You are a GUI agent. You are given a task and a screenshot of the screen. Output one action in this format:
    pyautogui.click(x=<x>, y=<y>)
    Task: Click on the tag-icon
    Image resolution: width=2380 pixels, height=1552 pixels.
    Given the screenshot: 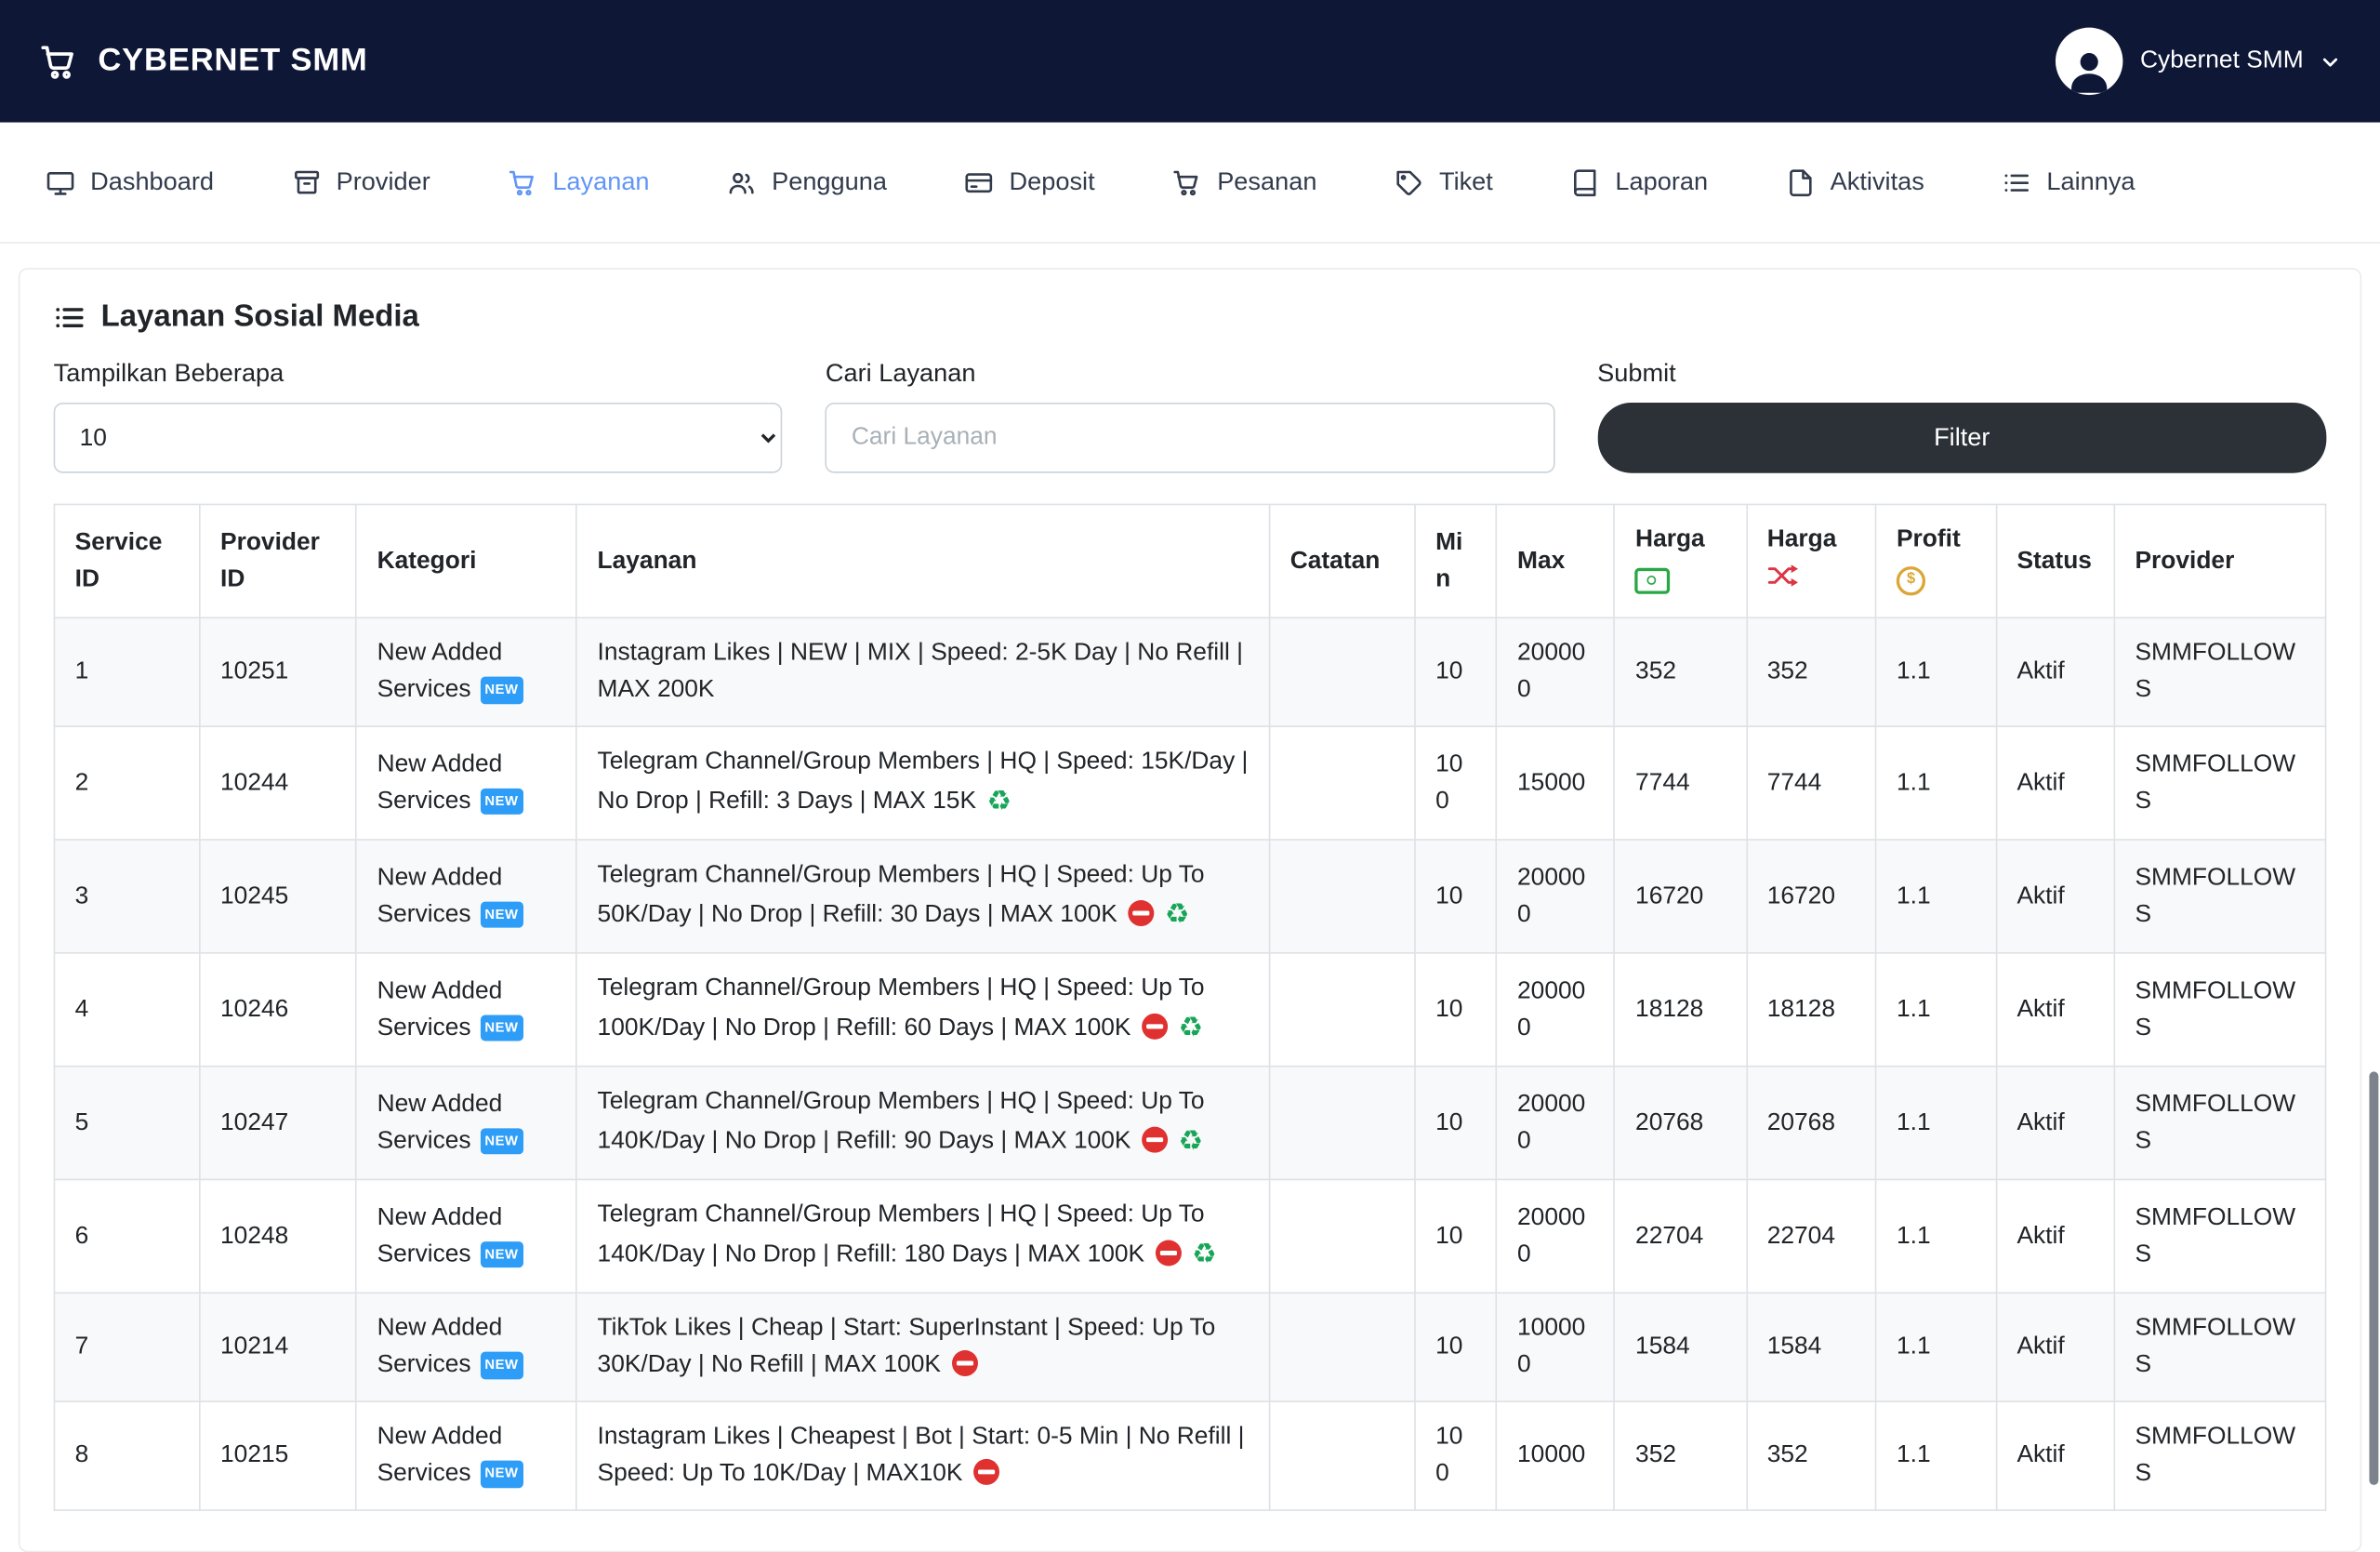 What is the action you would take?
    pyautogui.click(x=1409, y=181)
    